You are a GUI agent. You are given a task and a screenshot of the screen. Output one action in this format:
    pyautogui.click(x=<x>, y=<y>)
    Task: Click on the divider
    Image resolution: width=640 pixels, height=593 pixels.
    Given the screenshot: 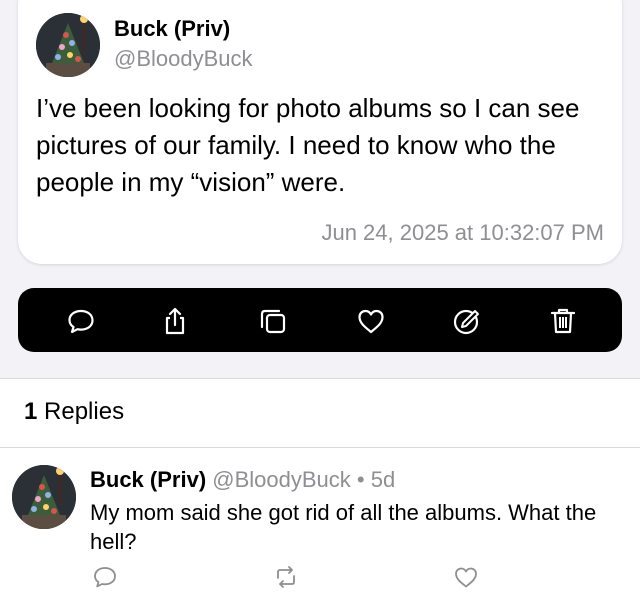 What is the action you would take?
    pyautogui.click(x=320, y=447)
    